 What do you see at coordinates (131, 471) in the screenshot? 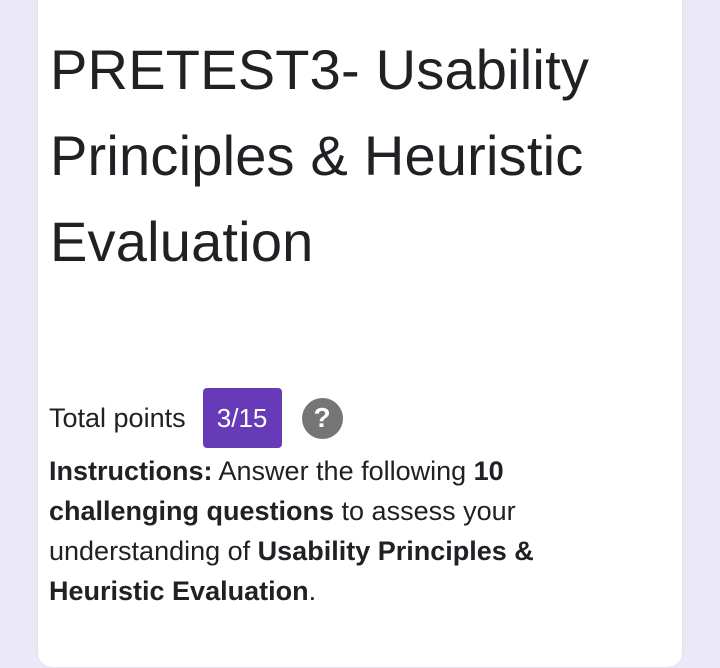
I see `instructions-label: Instructions:` at bounding box center [131, 471].